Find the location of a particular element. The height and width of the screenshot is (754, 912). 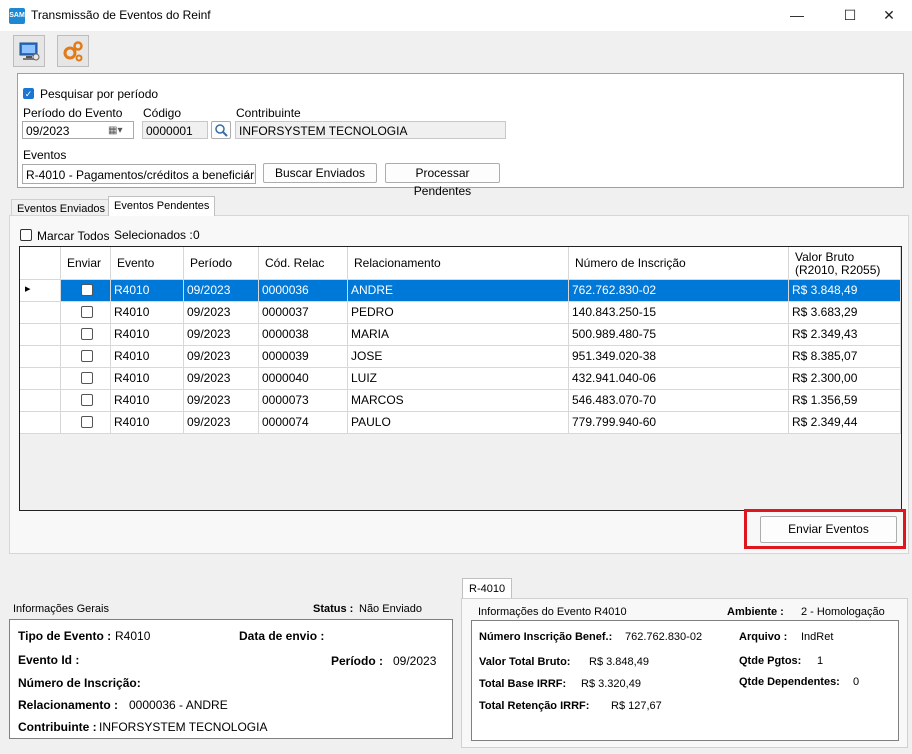

dependents-label: Qtde Dependentes: is located at coordinates (789, 682).